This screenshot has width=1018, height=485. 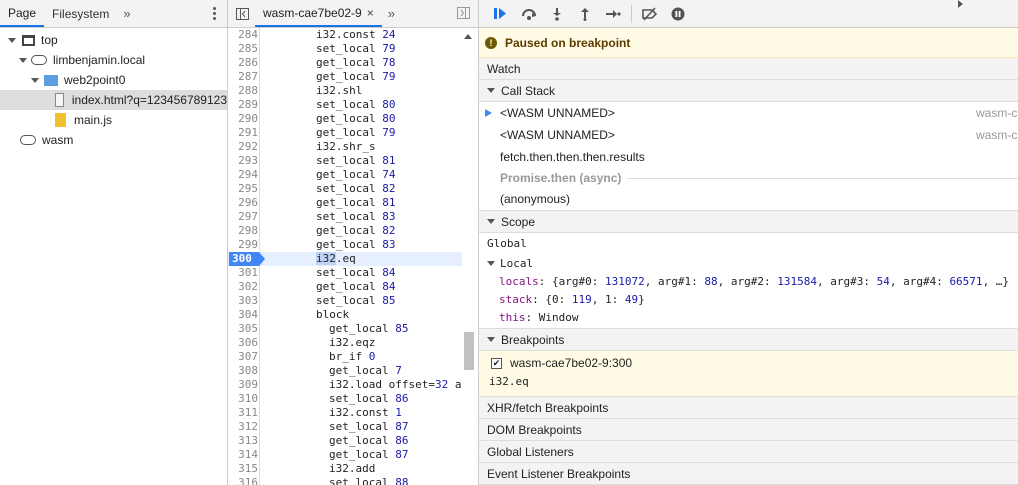 I want to click on code-line: 295 set_local 82, so click(x=345, y=189).